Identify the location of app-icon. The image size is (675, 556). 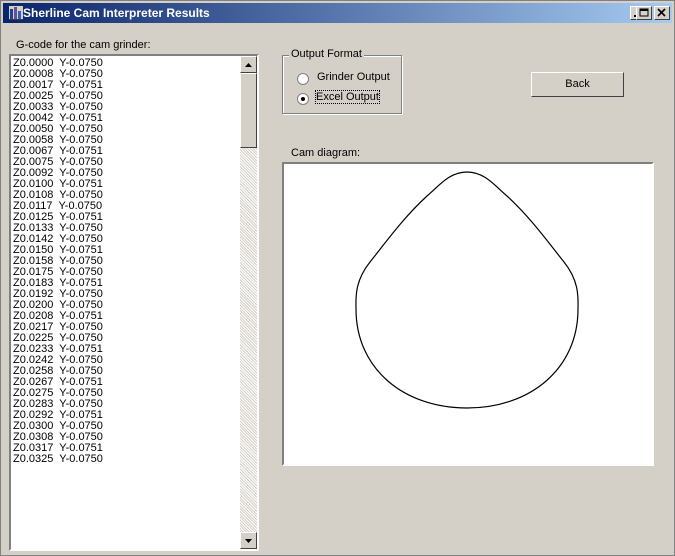
(16, 13).